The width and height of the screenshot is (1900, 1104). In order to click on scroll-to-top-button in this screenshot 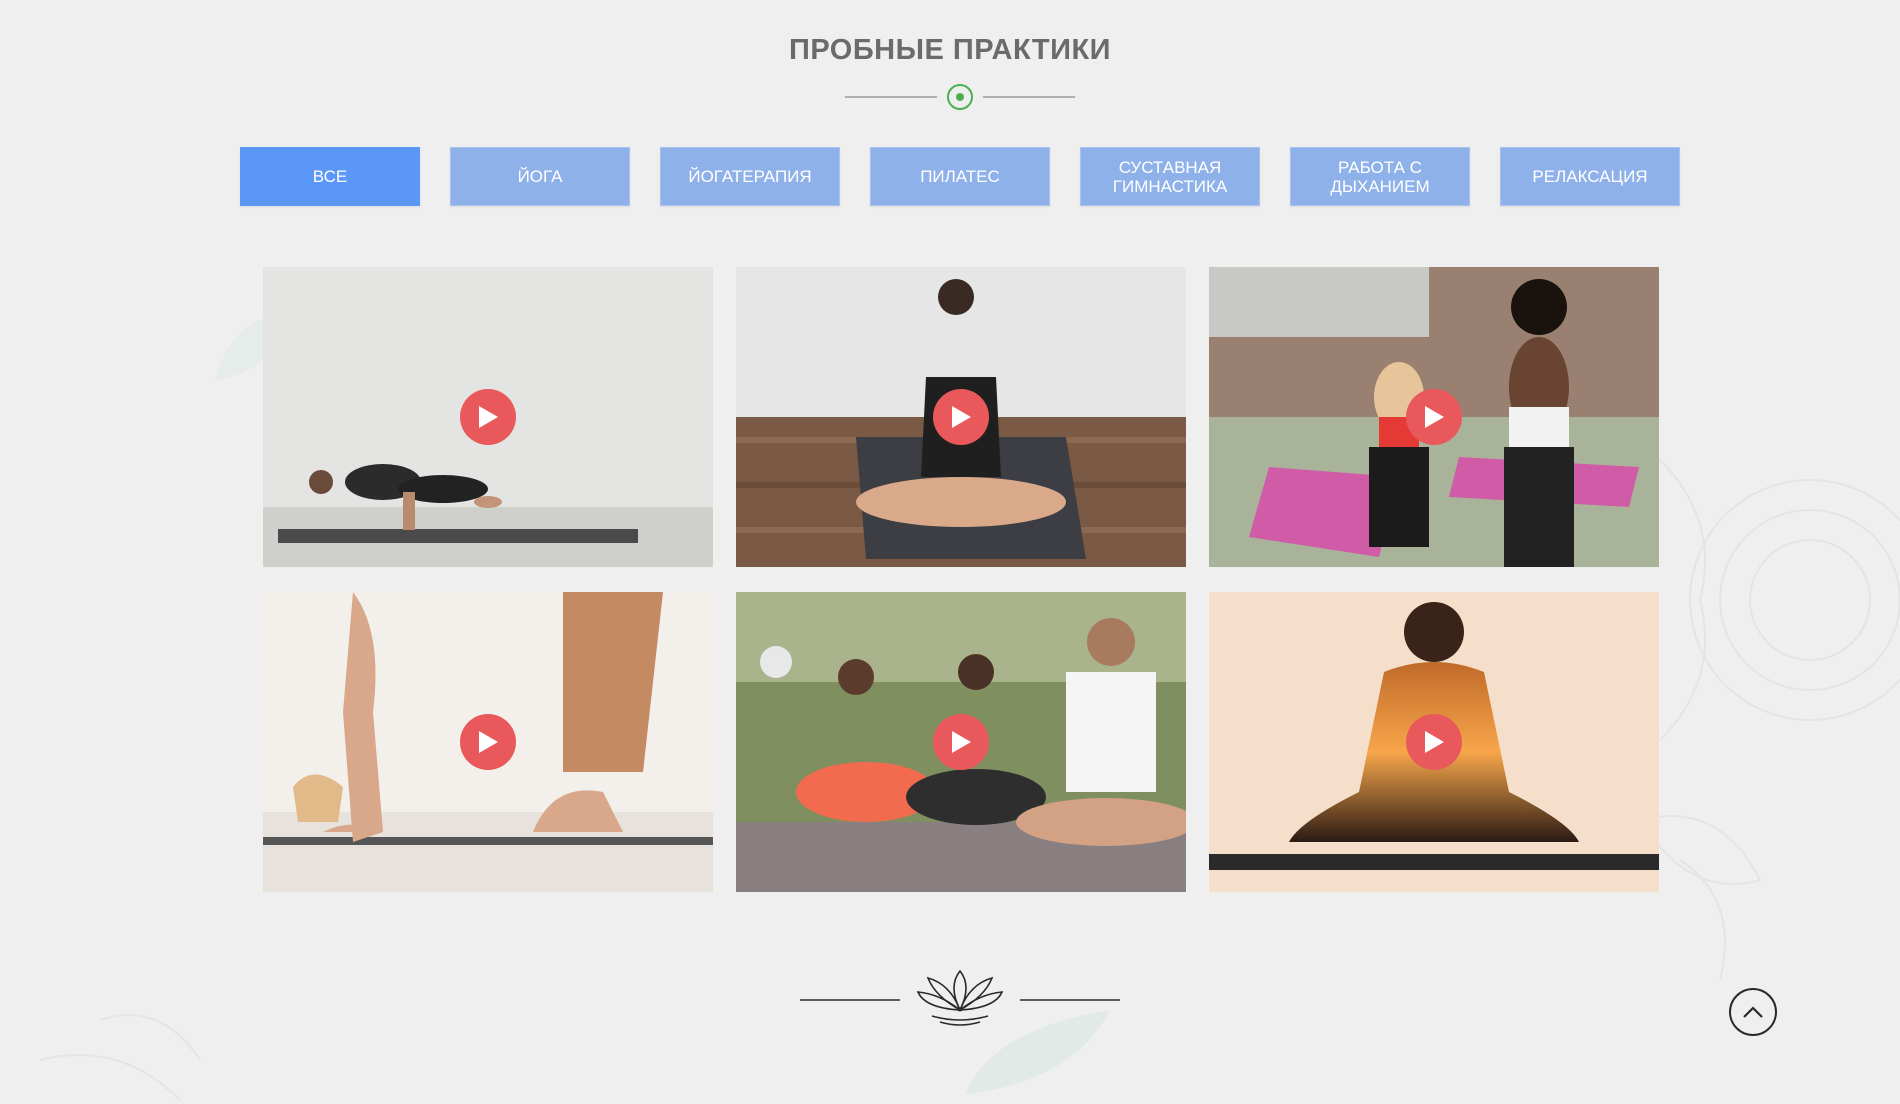, I will do `click(1753, 1012)`.